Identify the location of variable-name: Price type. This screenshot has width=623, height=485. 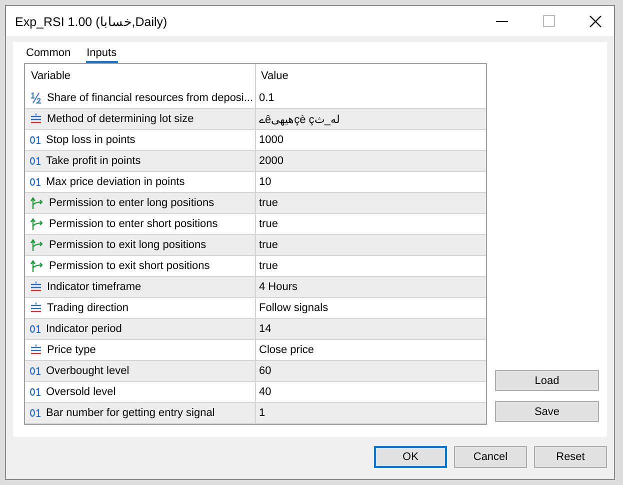
(71, 350).